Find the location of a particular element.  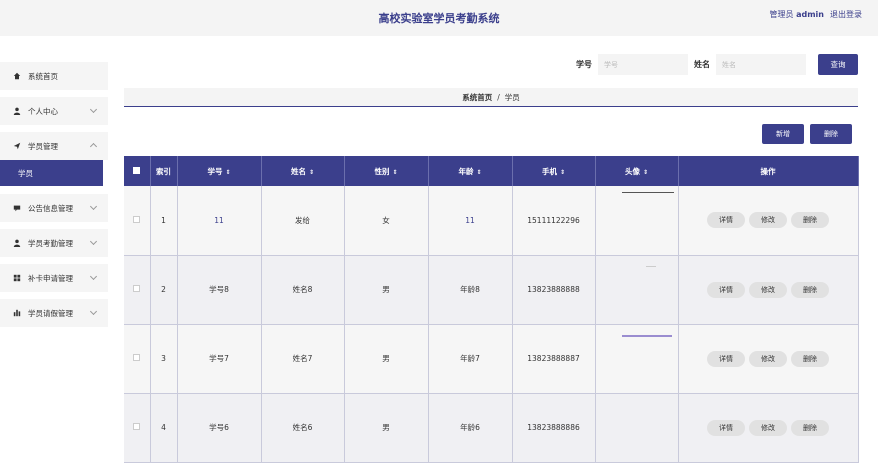

age-value: 11 is located at coordinates (470, 220).